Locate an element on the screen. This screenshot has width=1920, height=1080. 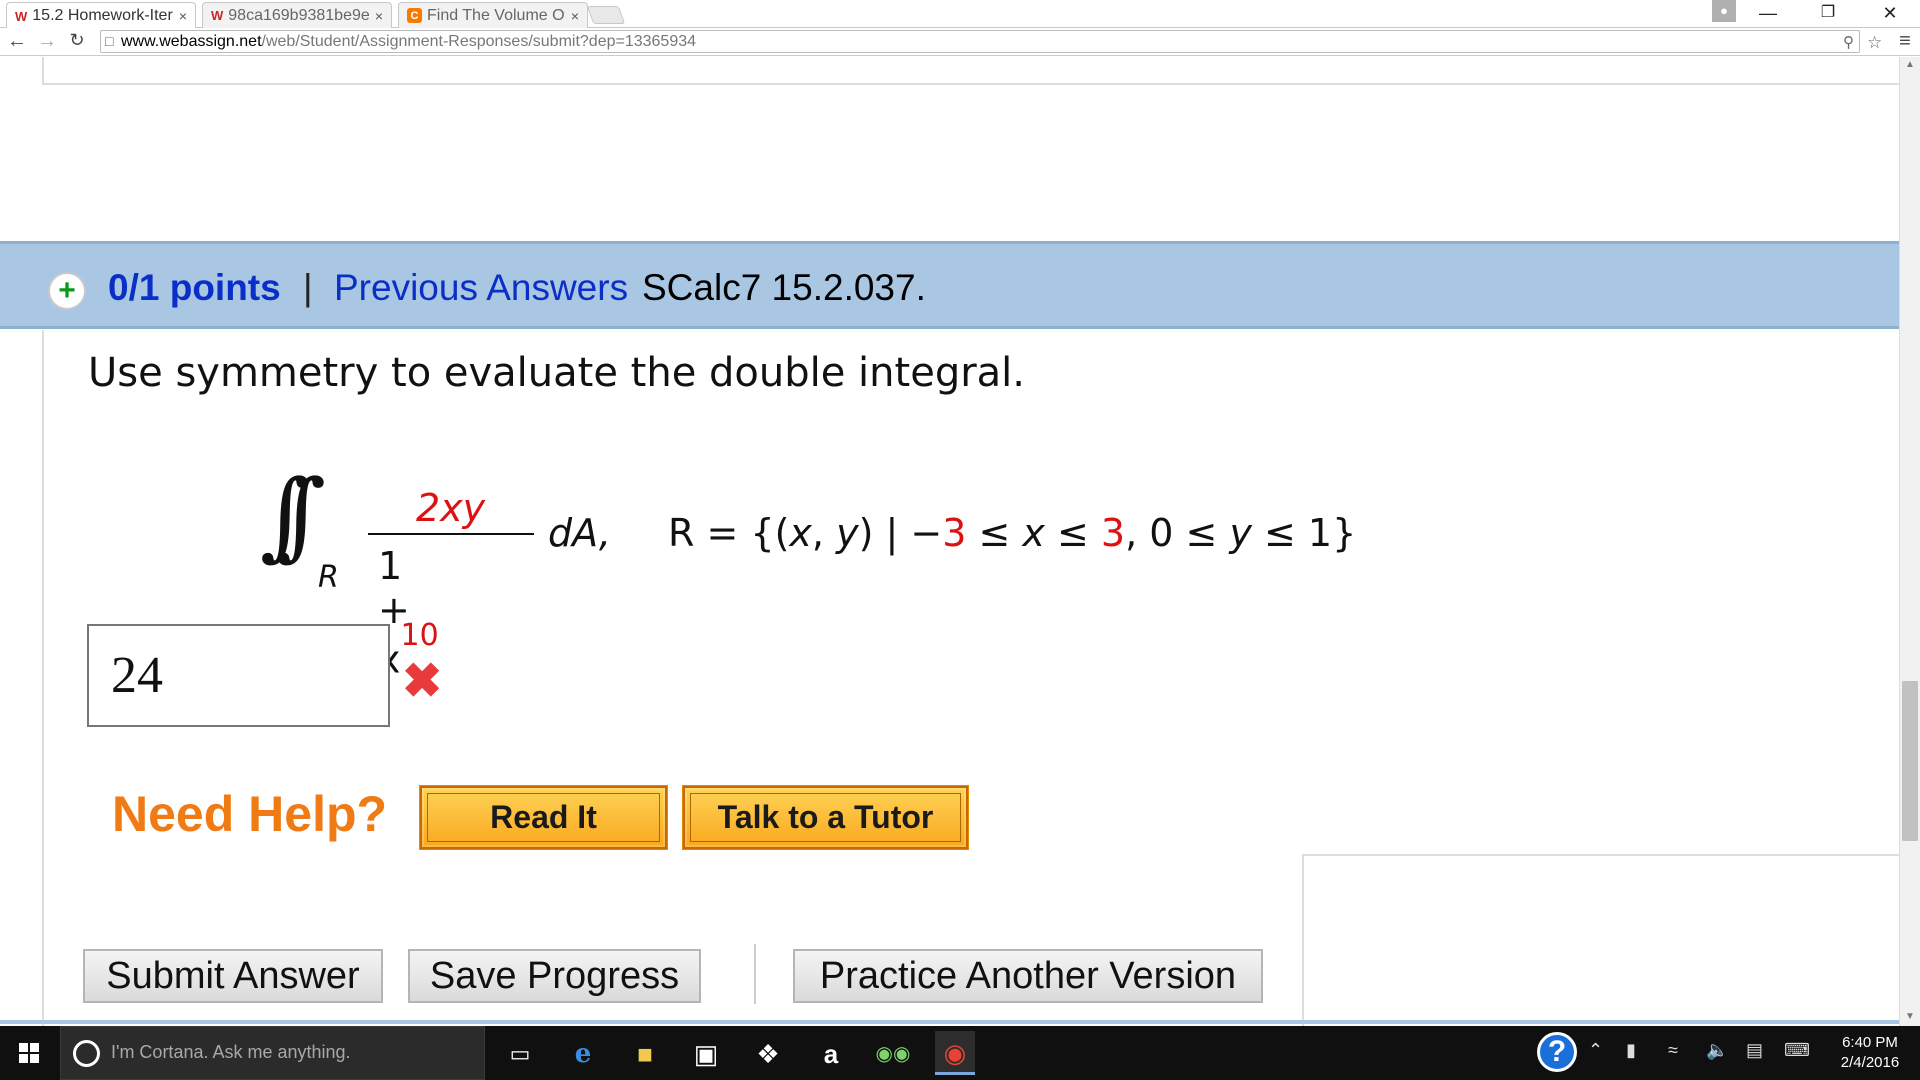
notifications-icon: ▤ is located at coordinates (1754, 1050).